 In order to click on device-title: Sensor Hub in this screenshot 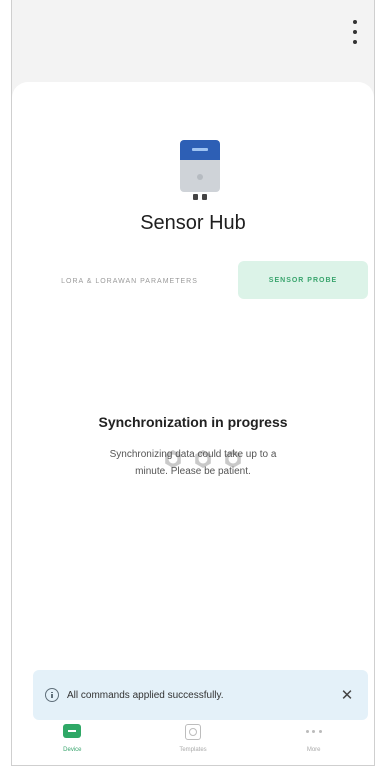, I will do `click(193, 223)`.